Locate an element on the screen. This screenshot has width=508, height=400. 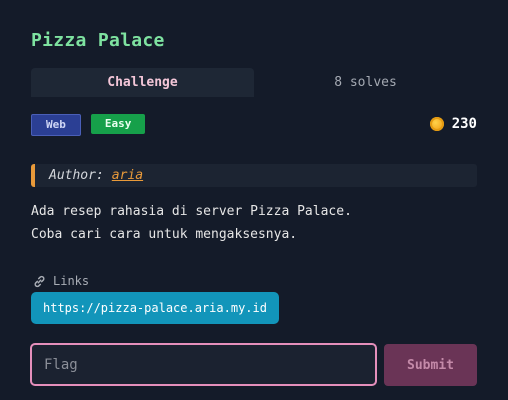
links-heading: Links is located at coordinates (61, 281).